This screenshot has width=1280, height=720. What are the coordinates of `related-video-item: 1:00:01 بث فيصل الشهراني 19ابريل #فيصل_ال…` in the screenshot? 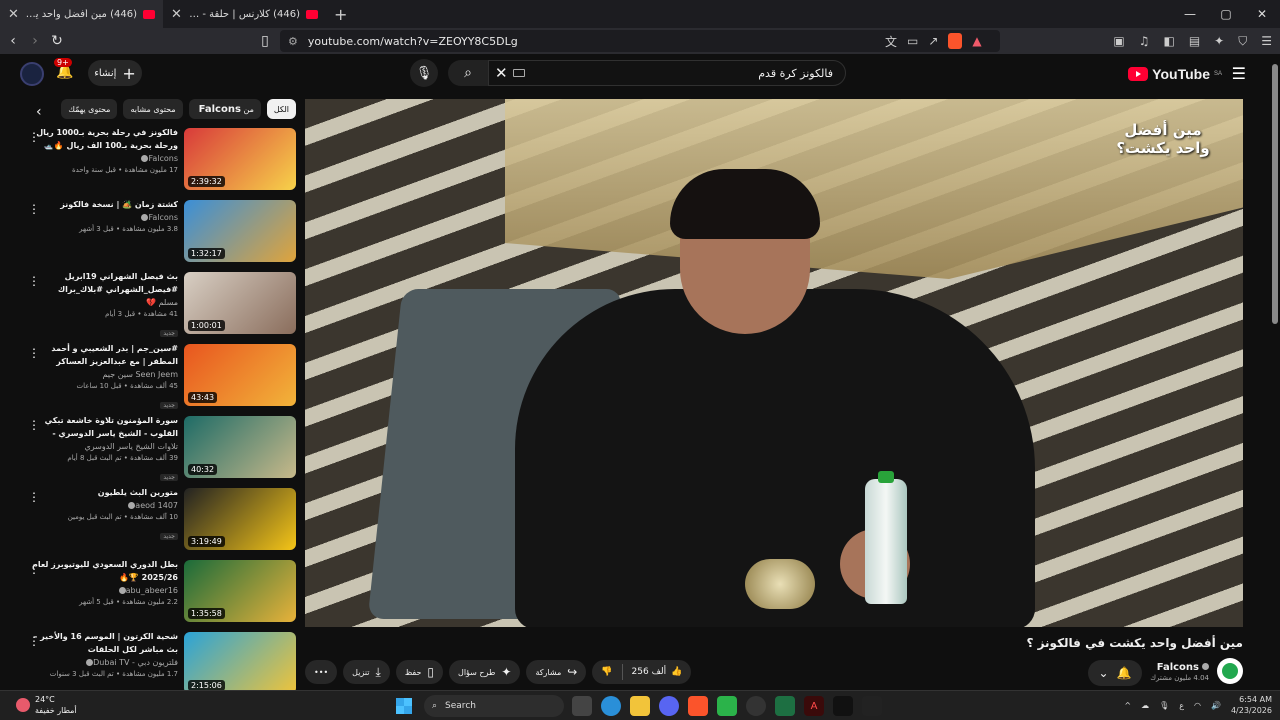 It's located at (158, 304).